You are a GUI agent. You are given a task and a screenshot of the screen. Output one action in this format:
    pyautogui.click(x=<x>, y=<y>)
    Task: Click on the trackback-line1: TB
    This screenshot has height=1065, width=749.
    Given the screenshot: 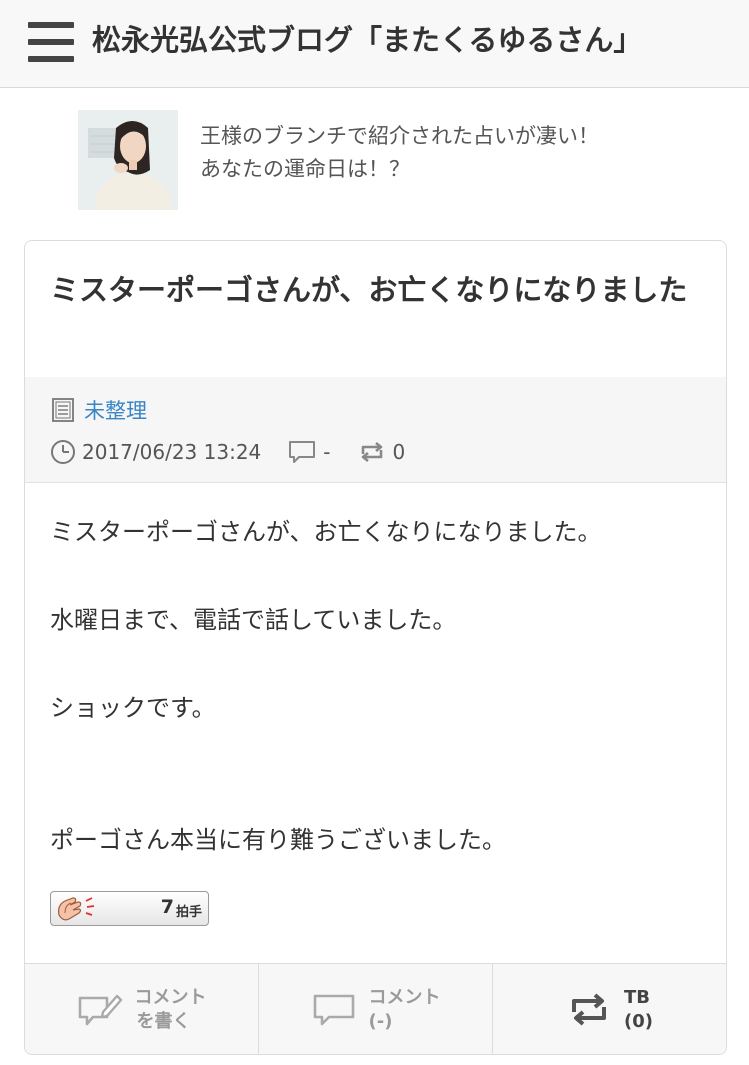 What is the action you would take?
    pyautogui.click(x=637, y=997)
    